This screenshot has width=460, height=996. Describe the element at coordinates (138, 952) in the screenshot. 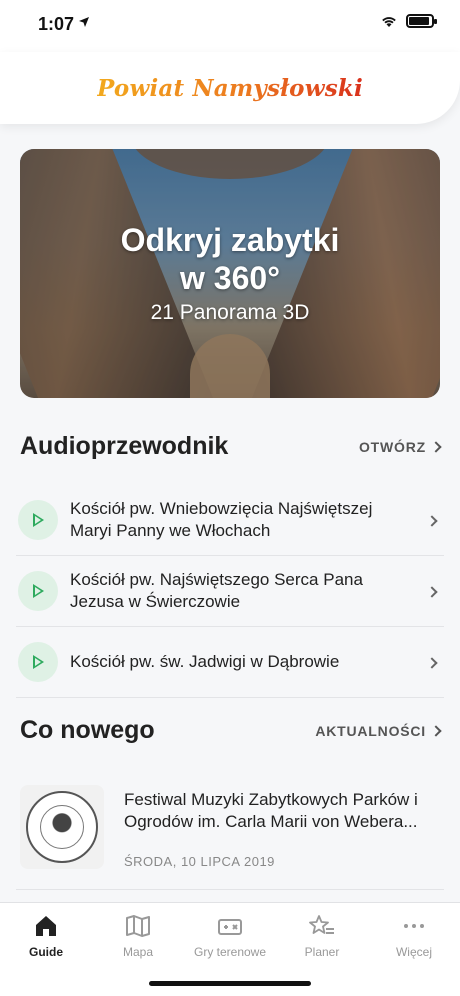

I see `tab-label: Mapa` at that location.